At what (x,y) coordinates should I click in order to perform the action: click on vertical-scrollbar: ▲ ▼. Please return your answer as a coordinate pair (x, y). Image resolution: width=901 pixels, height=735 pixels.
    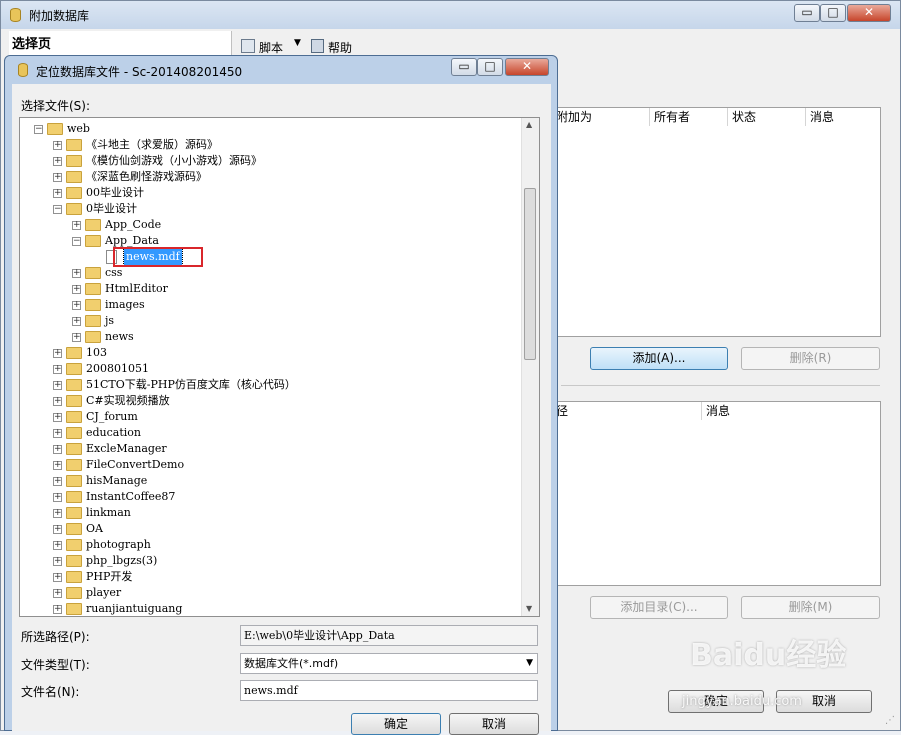
    Looking at the image, I should click on (530, 367).